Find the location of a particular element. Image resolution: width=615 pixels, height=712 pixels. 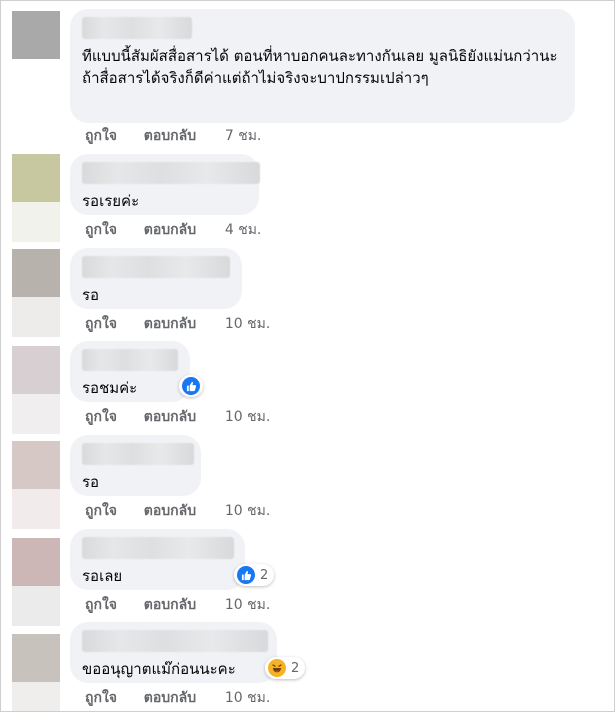

timestamp: 4 ชม. is located at coordinates (243, 230).